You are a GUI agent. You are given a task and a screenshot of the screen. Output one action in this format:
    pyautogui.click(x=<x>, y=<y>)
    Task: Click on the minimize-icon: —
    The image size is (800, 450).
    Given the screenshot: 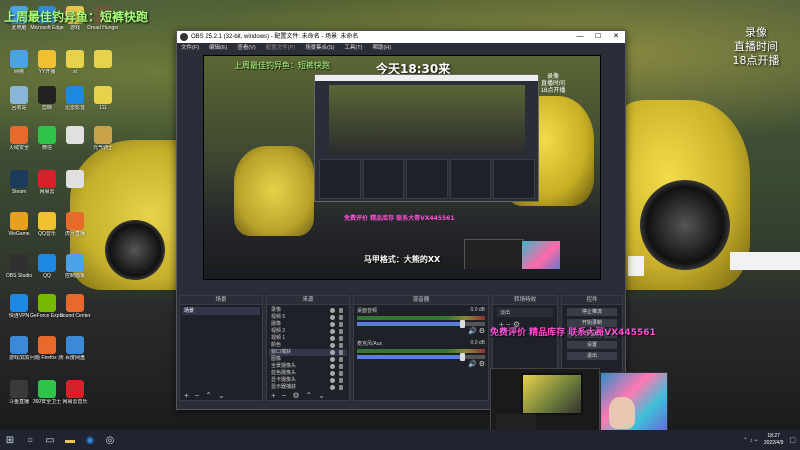 What is the action you would take?
    pyautogui.click(x=580, y=37)
    